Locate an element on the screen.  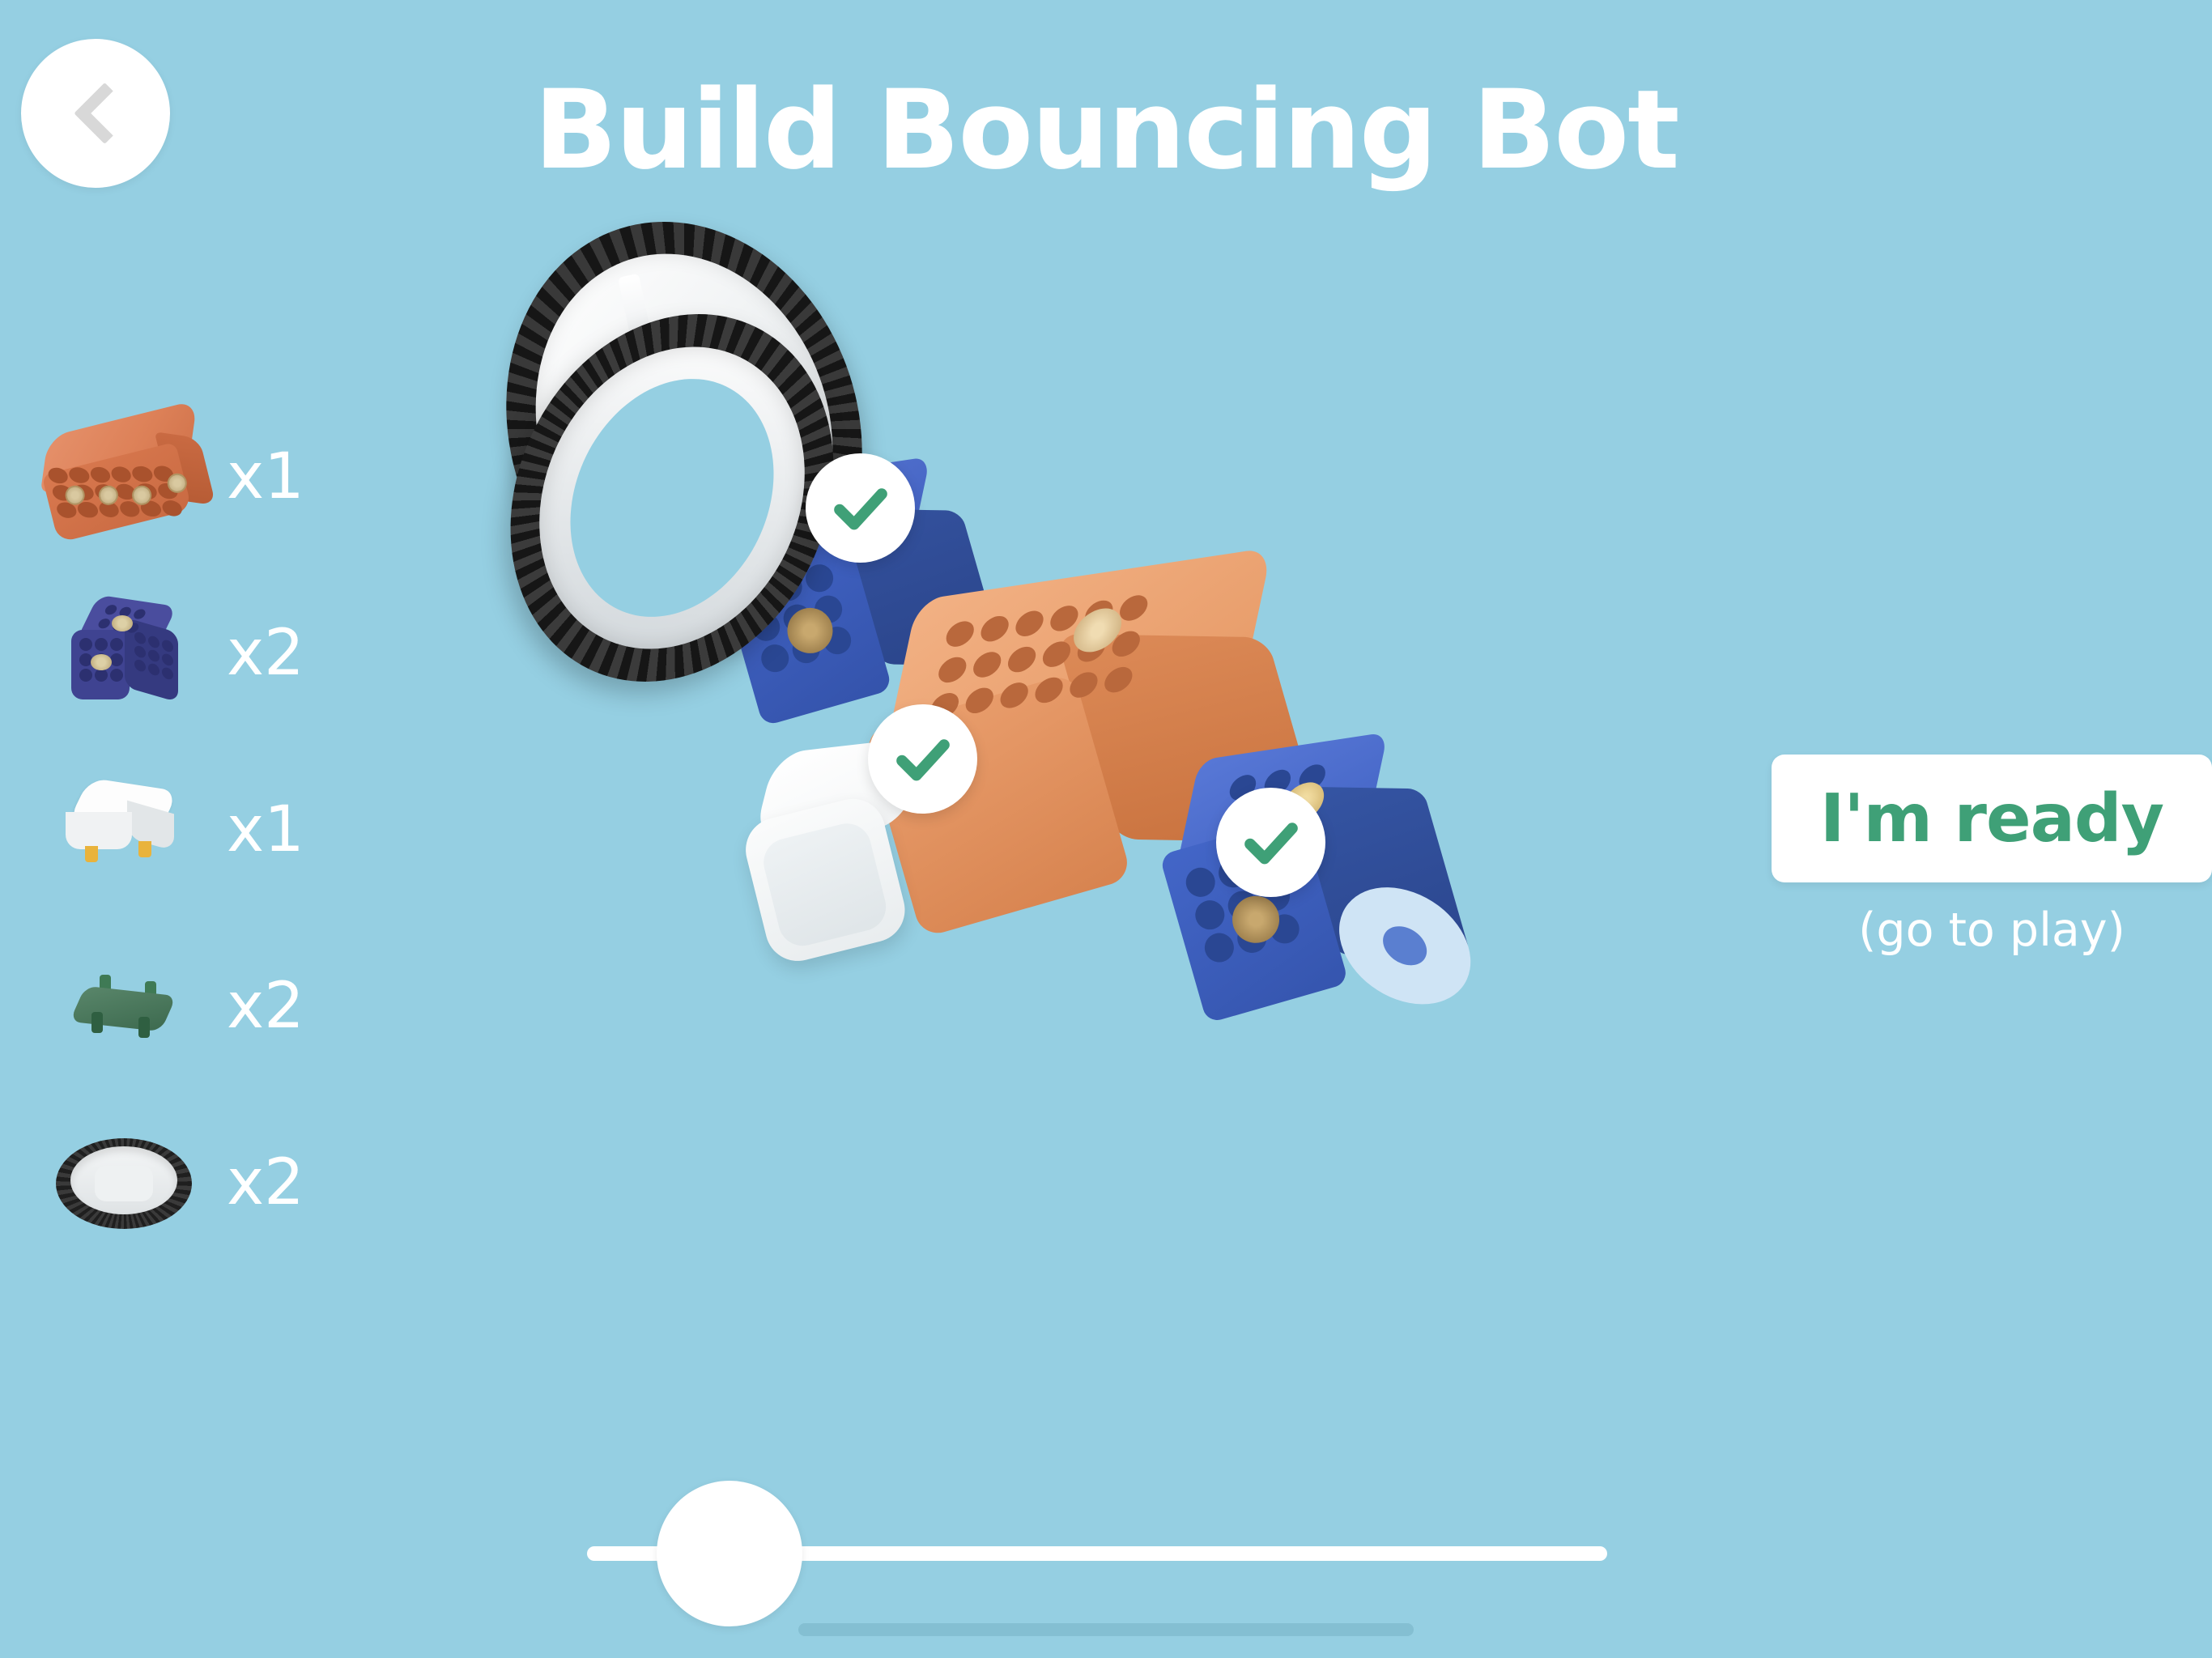
check-badge-blue-cube-left is located at coordinates (860, 508).